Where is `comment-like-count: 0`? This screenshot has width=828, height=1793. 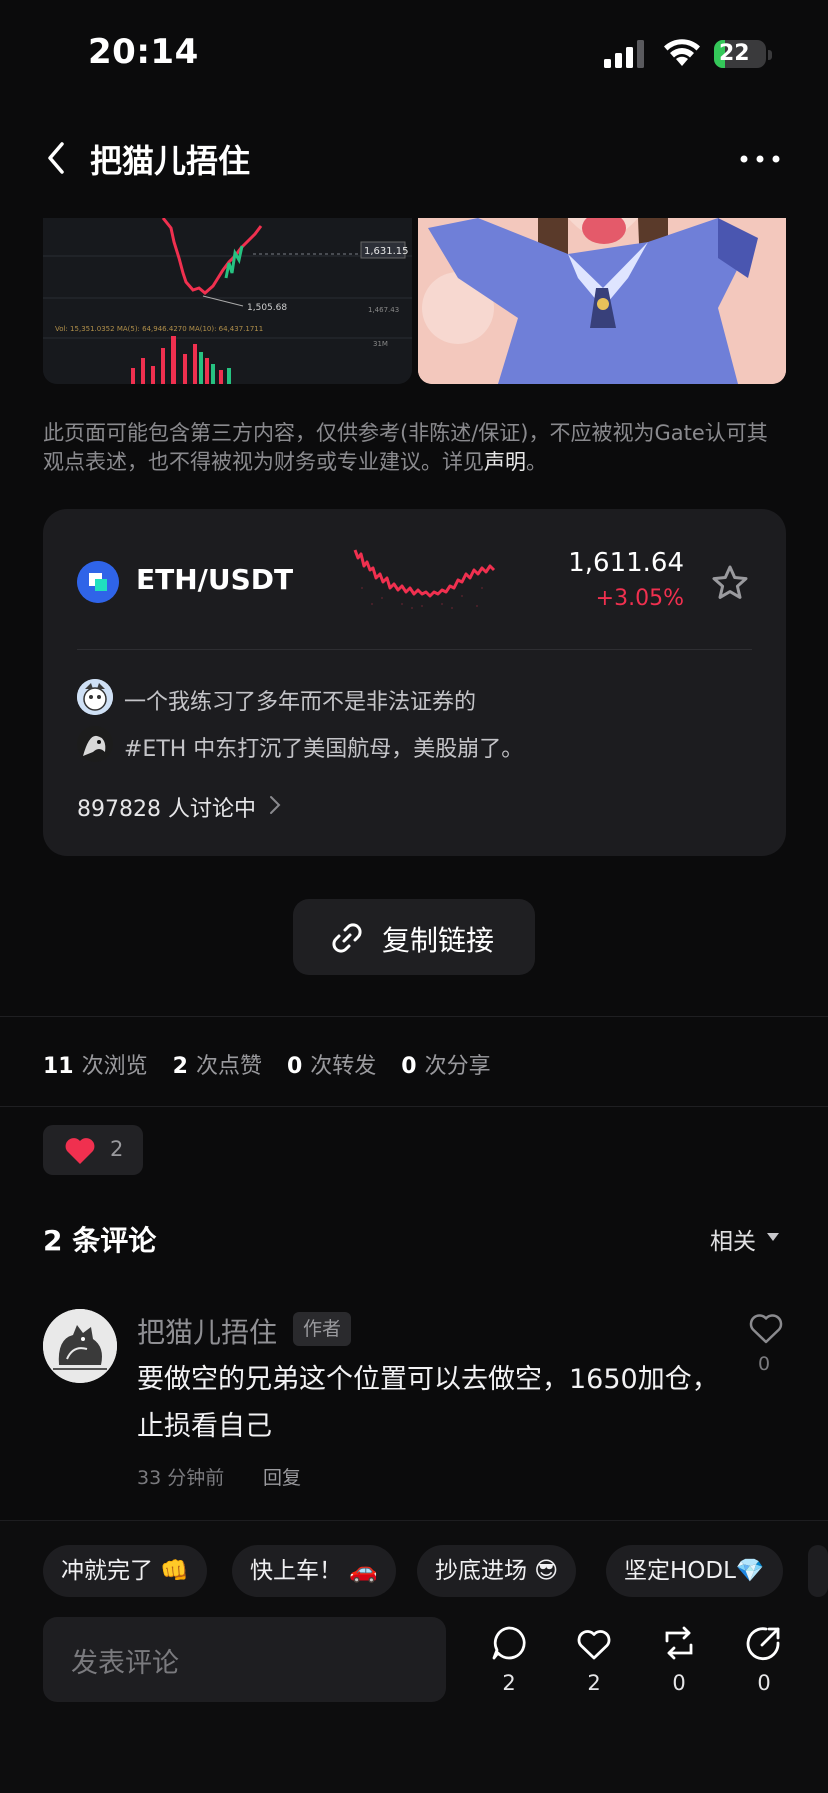 comment-like-count: 0 is located at coordinates (764, 1364).